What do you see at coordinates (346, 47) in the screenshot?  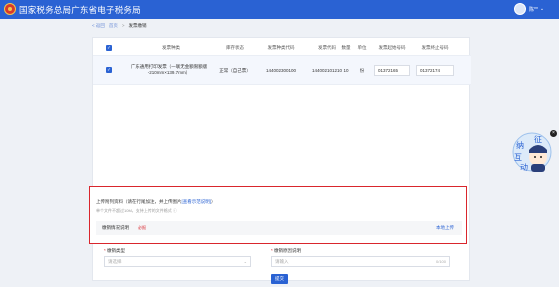 I see `col-quantity: 数量` at bounding box center [346, 47].